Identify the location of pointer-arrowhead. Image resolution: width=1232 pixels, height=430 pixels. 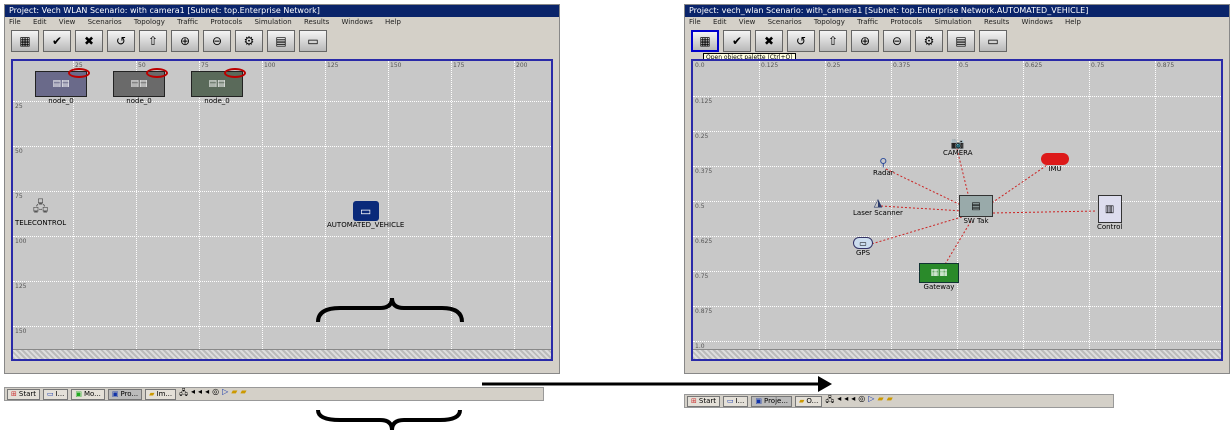
(825, 384).